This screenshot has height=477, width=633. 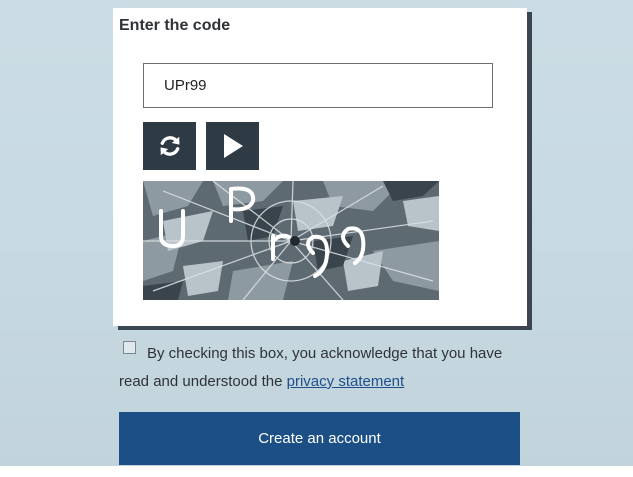 I want to click on play-audio-captcha-button, so click(x=232, y=146).